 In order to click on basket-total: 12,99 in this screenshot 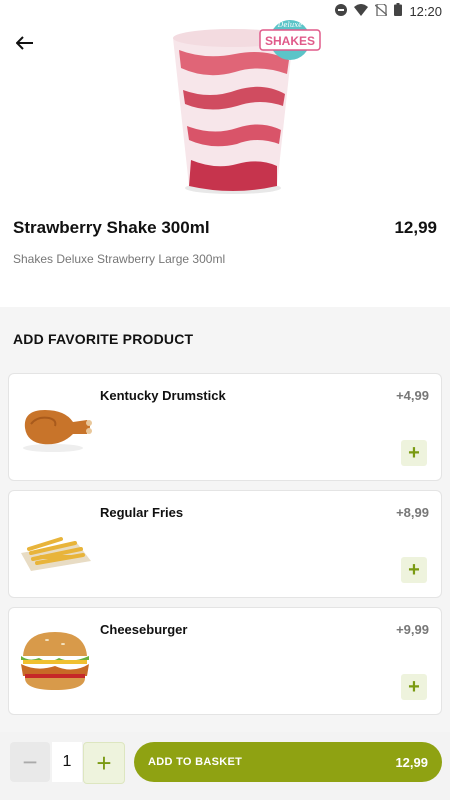, I will do `click(411, 762)`.